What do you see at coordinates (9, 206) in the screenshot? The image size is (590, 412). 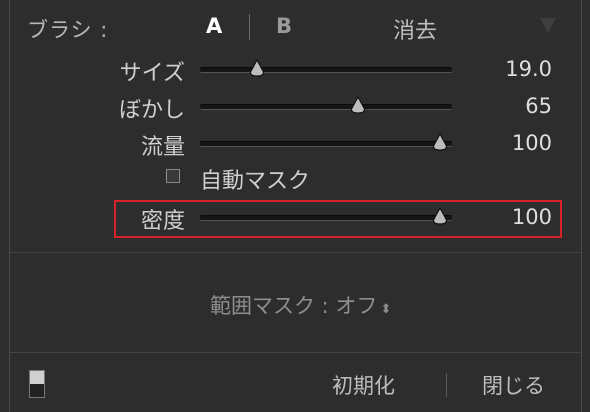 I see `panel-left-border` at bounding box center [9, 206].